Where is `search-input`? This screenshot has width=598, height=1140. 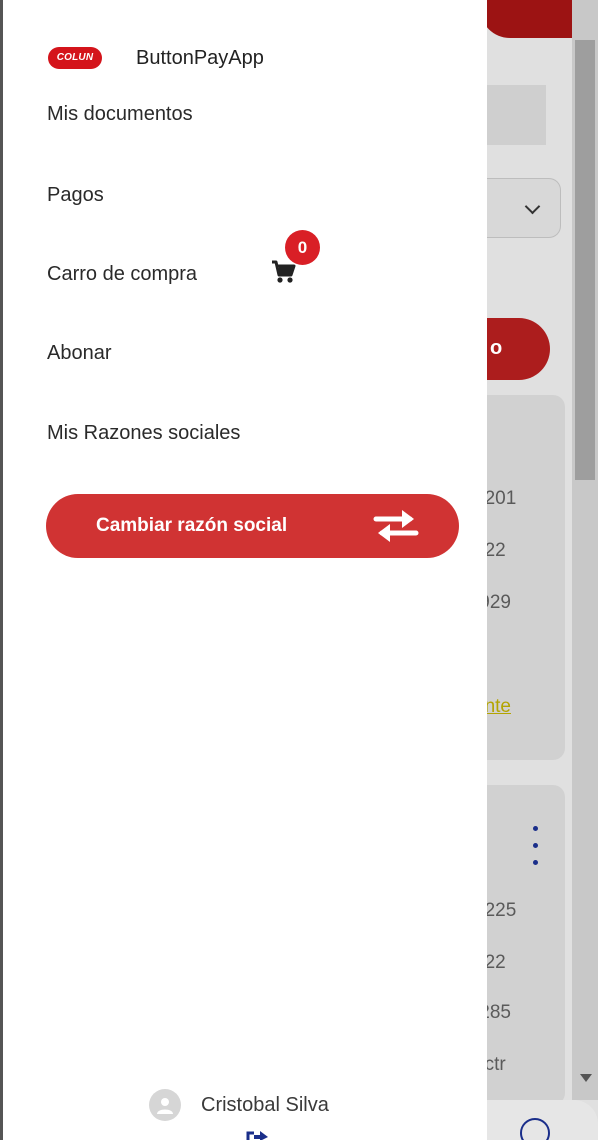
search-input is located at coordinates (513, 115).